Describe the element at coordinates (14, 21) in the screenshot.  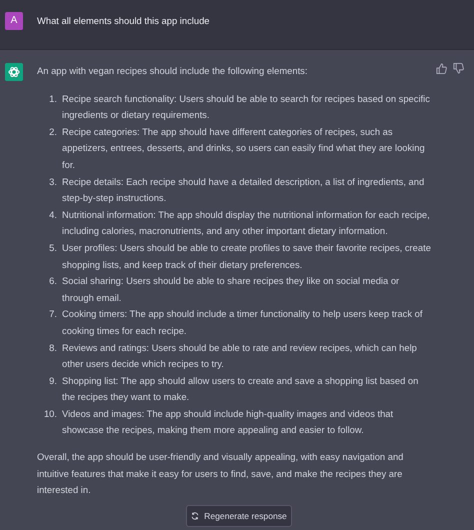
I see `user-avatar: A` at that location.